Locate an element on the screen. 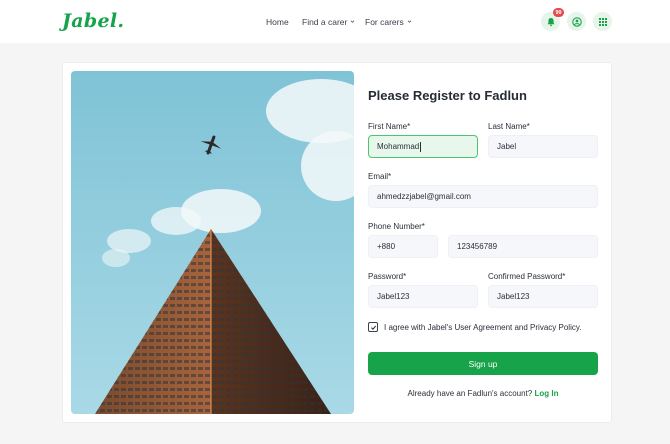  sign-up-label: Sign up is located at coordinates (483, 363).